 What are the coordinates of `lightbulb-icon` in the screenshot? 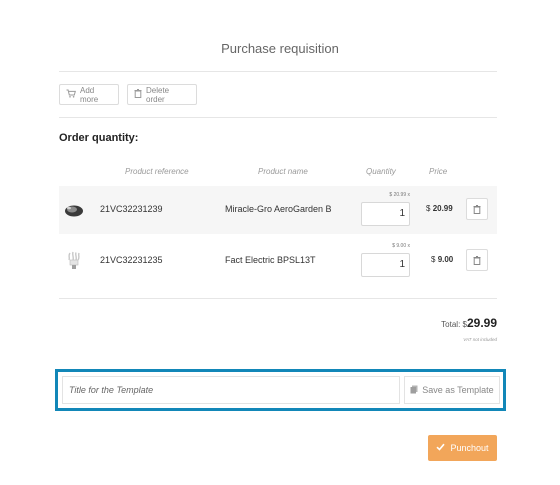 It's located at (74, 261).